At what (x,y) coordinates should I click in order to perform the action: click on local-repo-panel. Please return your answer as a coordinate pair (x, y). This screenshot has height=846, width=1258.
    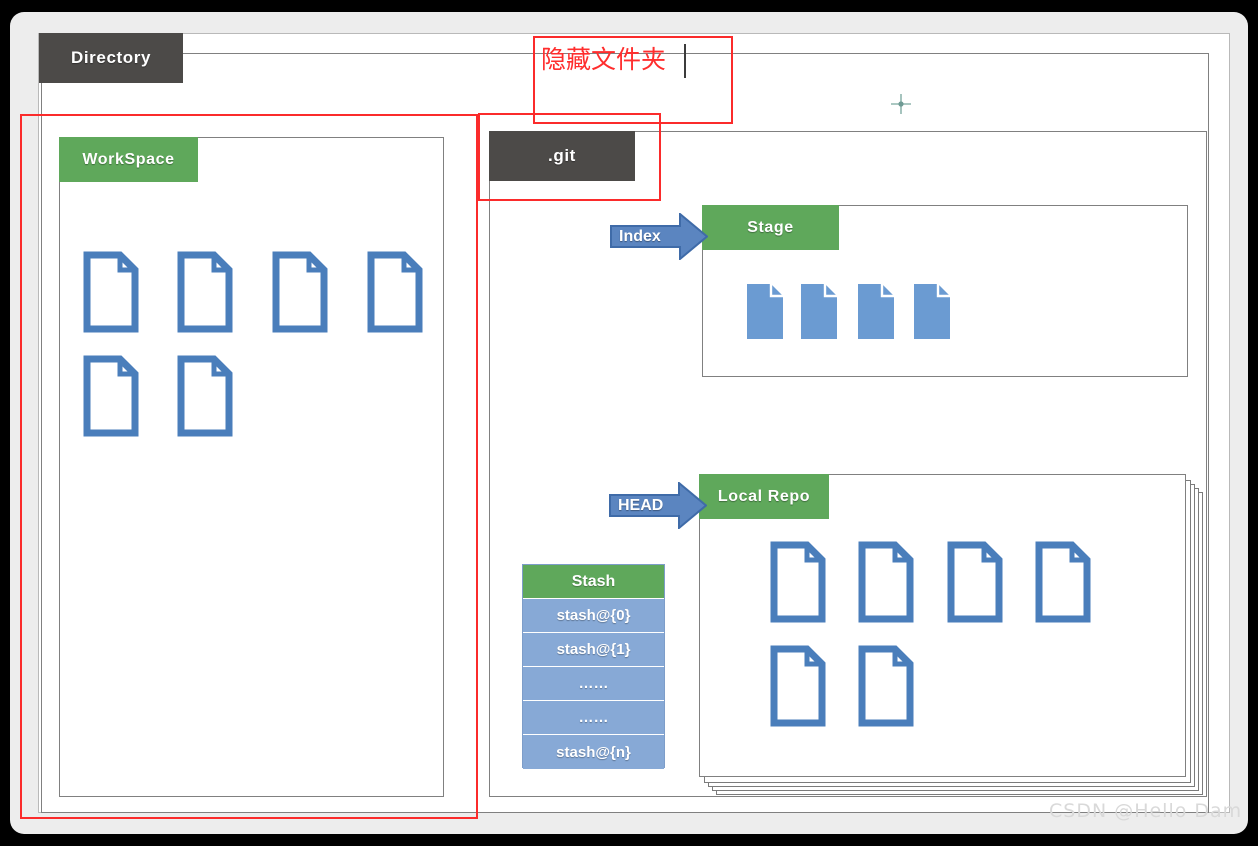
    Looking at the image, I should click on (942, 625).